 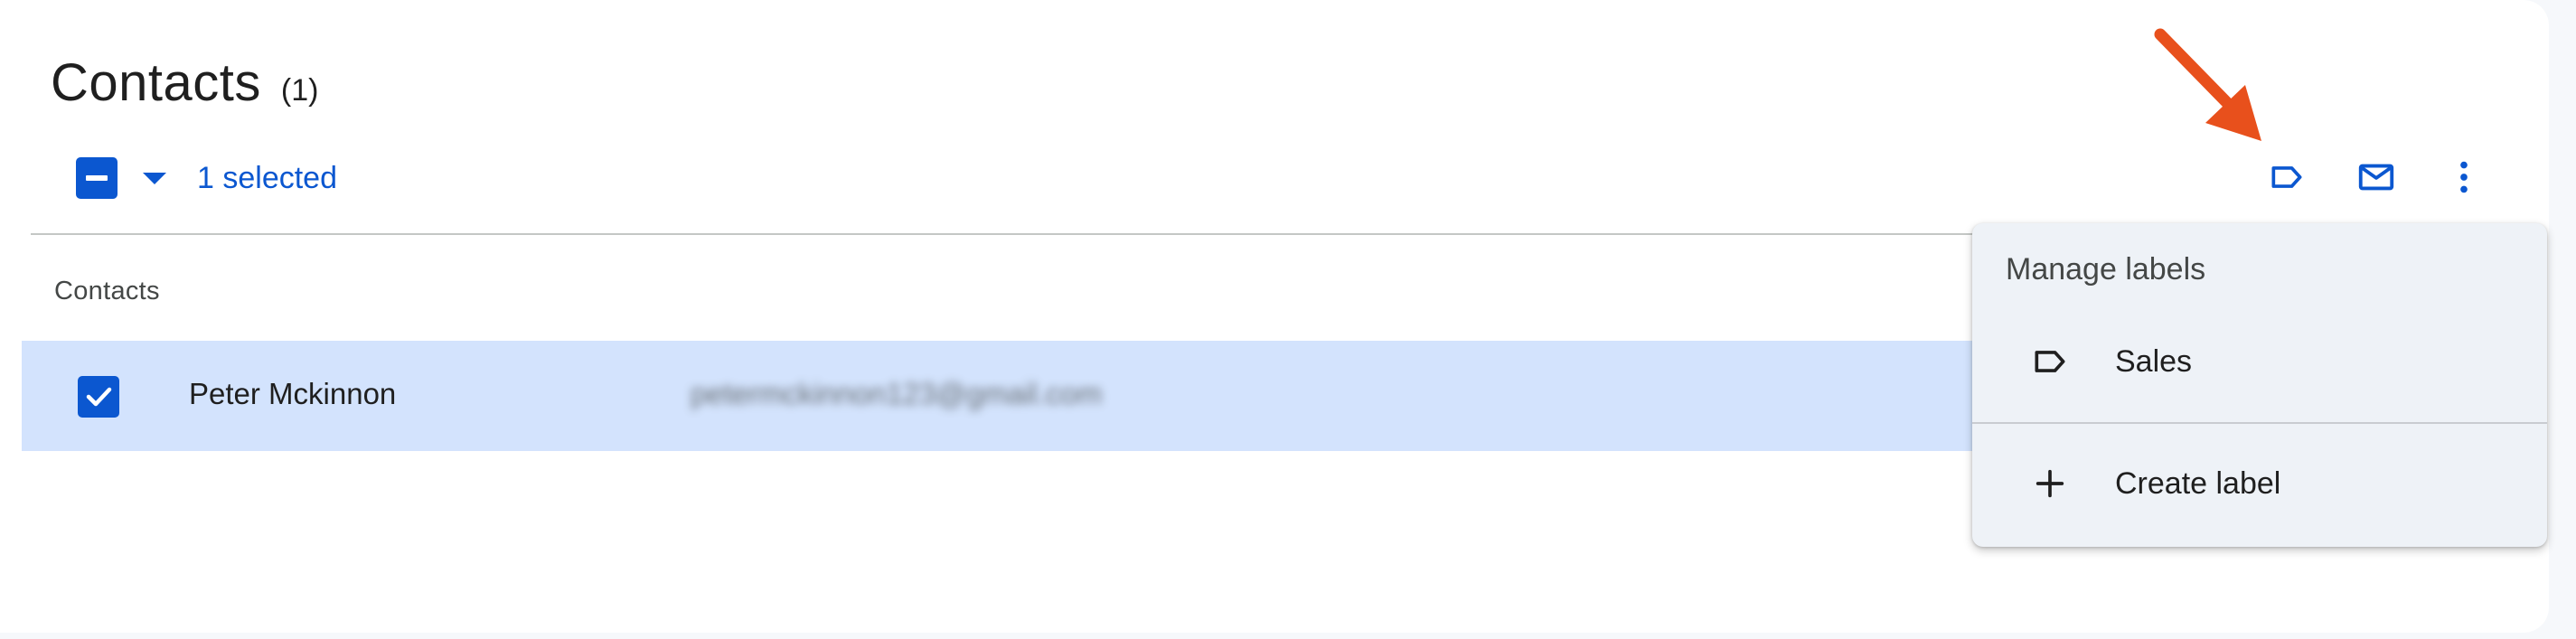 I want to click on send-email-button, so click(x=2376, y=177).